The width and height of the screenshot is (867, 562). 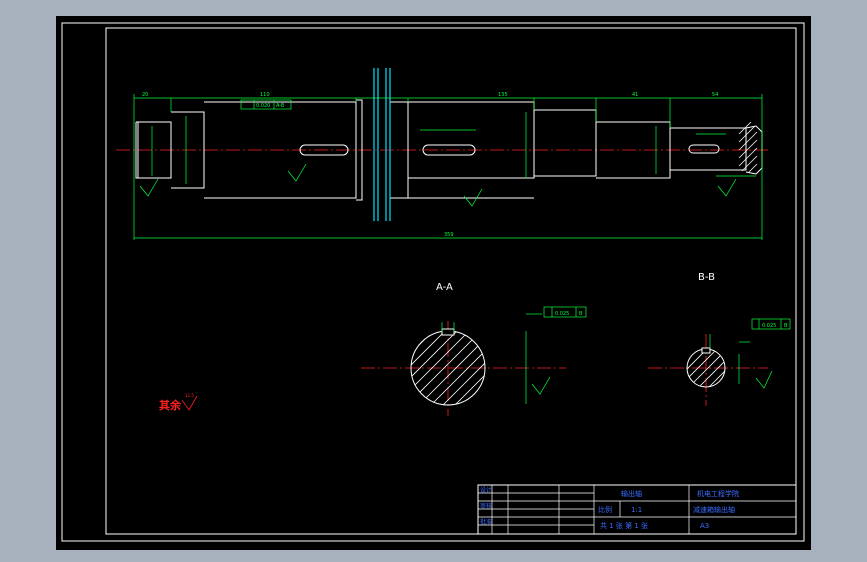 I want to click on dim-r1: 41, so click(x=635, y=95).